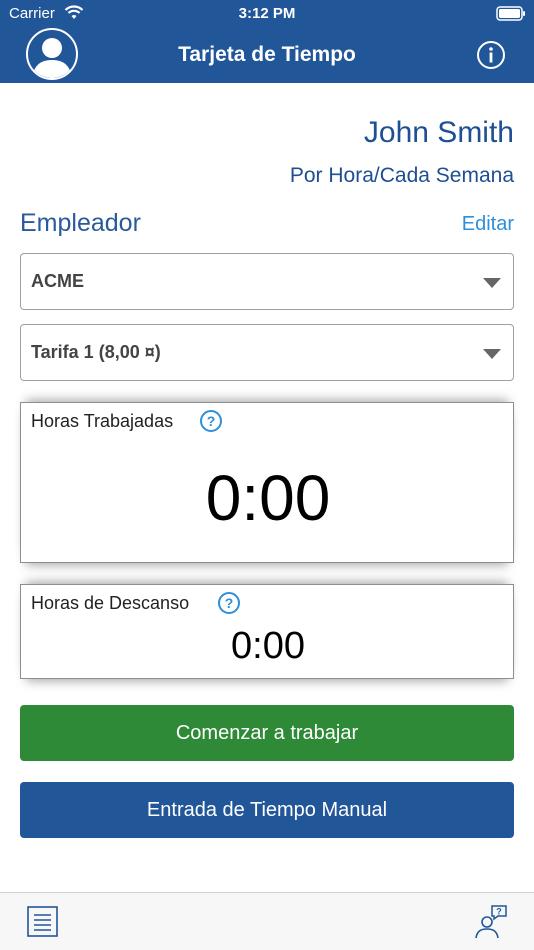  I want to click on hours-worked-value: 0:00, so click(268, 498).